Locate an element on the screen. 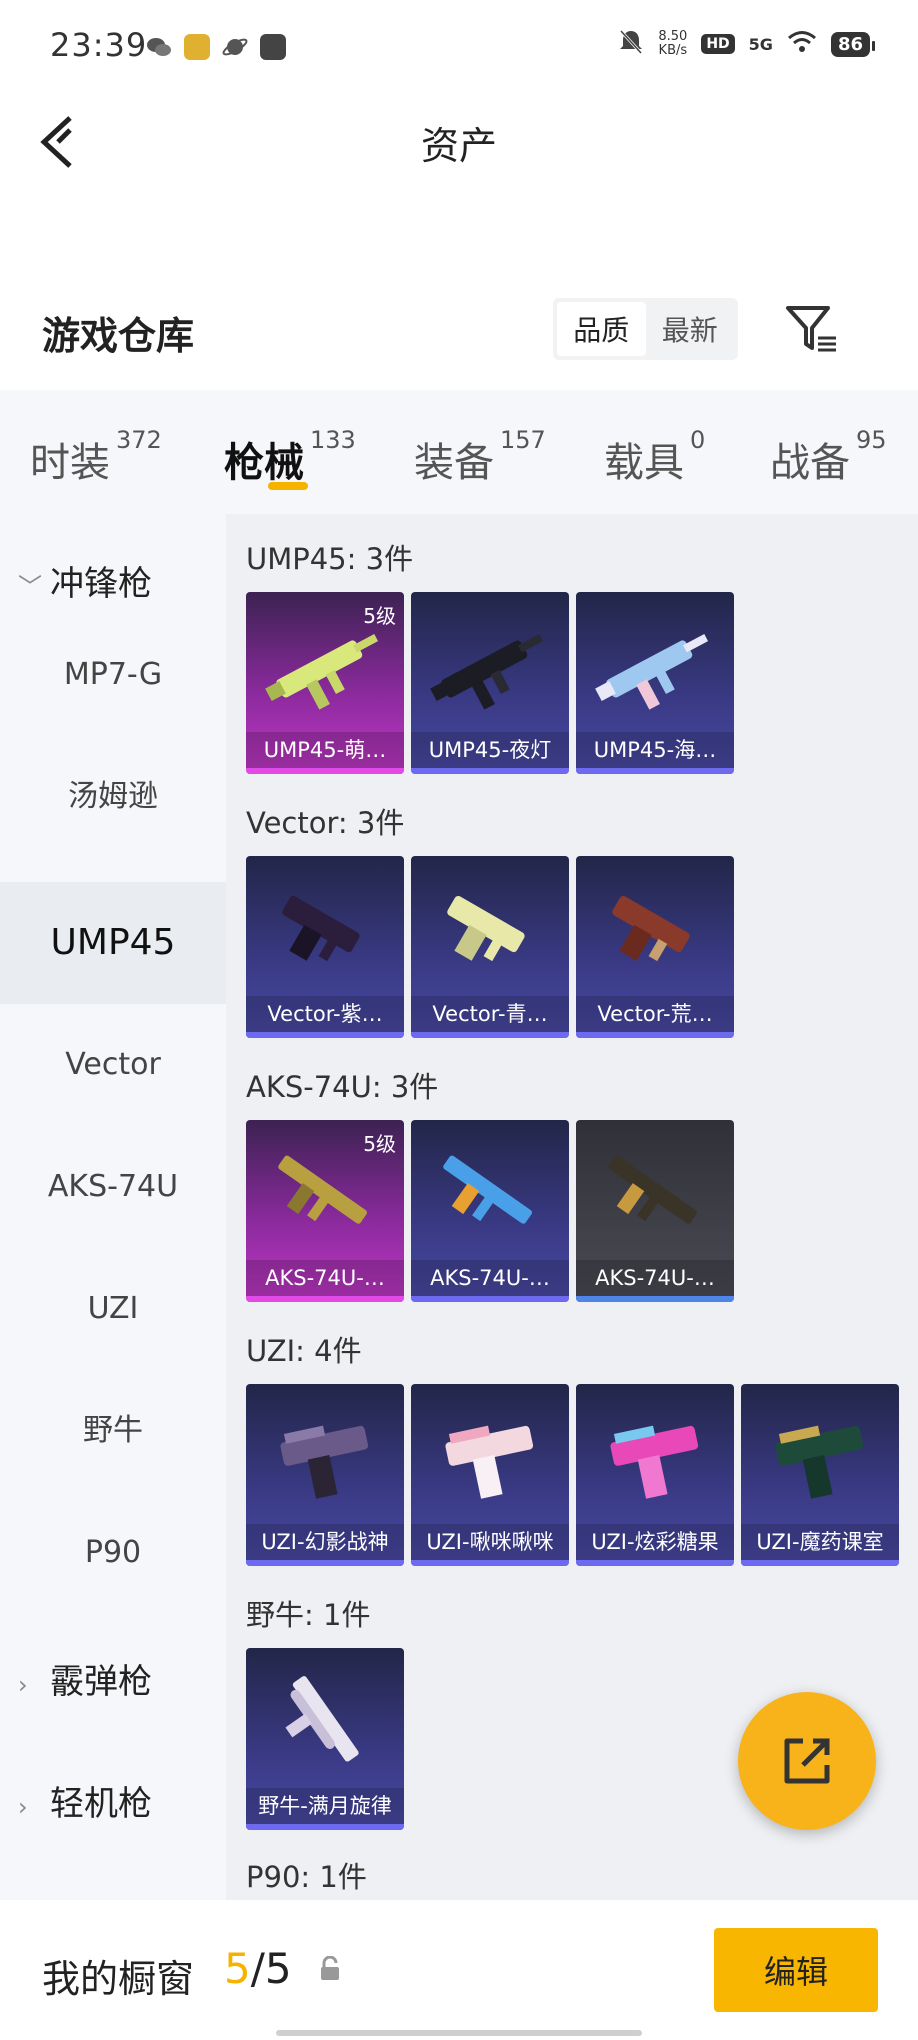  group-title-aks74u: AKS-74U: 3件 is located at coordinates (342, 1087).